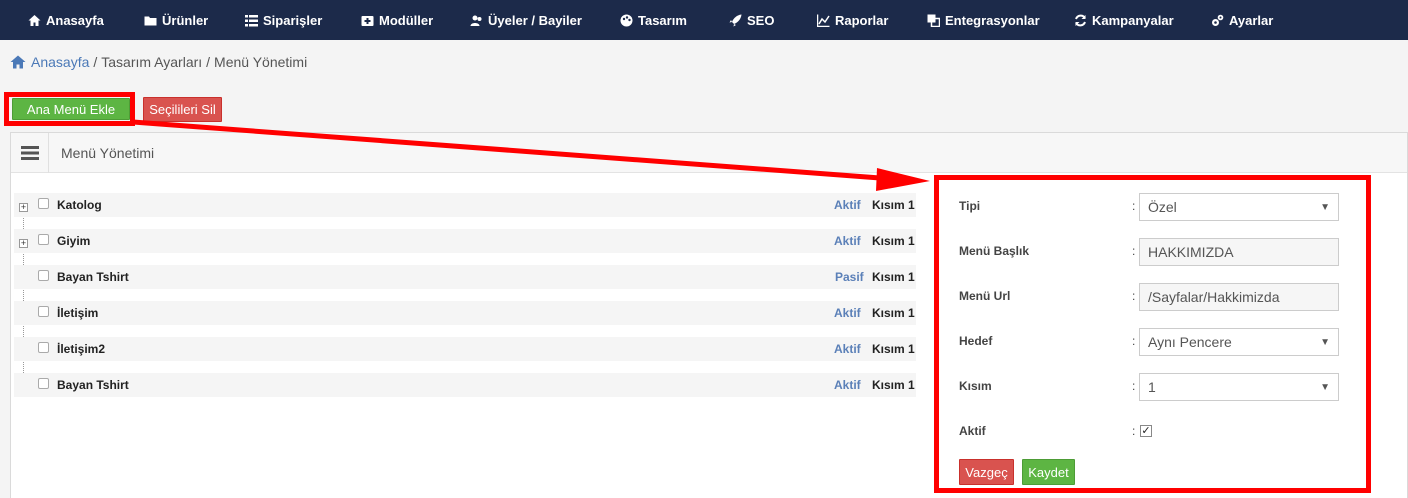 This screenshot has height=498, width=1408. I want to click on hamburger-icon, so click(30, 152).